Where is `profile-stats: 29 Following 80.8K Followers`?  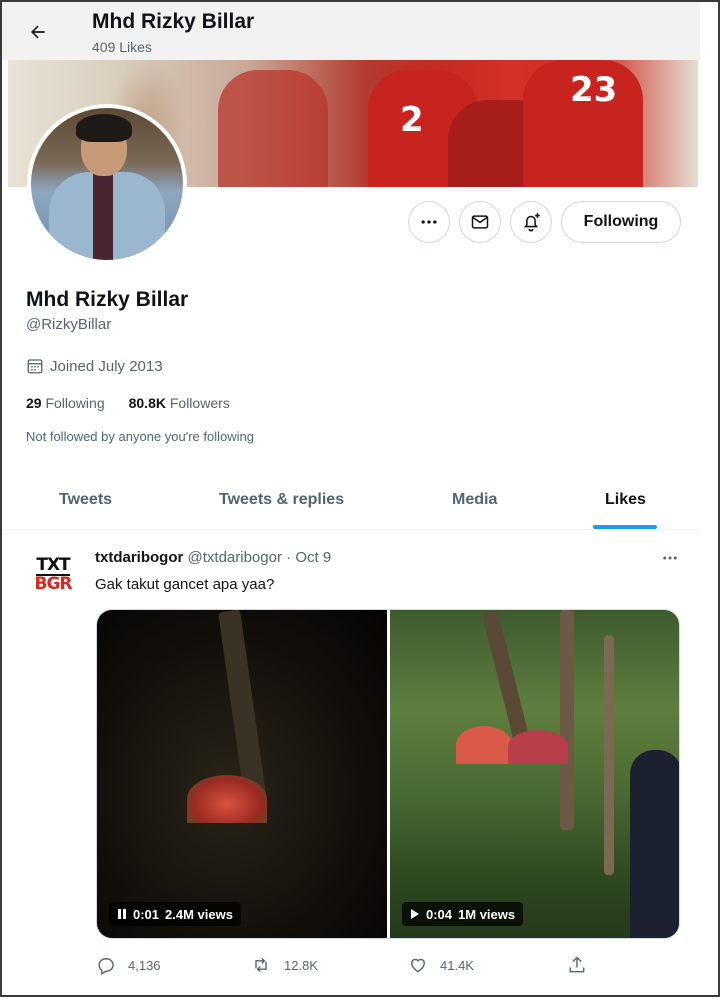 profile-stats: 29 Following 80.8K Followers is located at coordinates (128, 403).